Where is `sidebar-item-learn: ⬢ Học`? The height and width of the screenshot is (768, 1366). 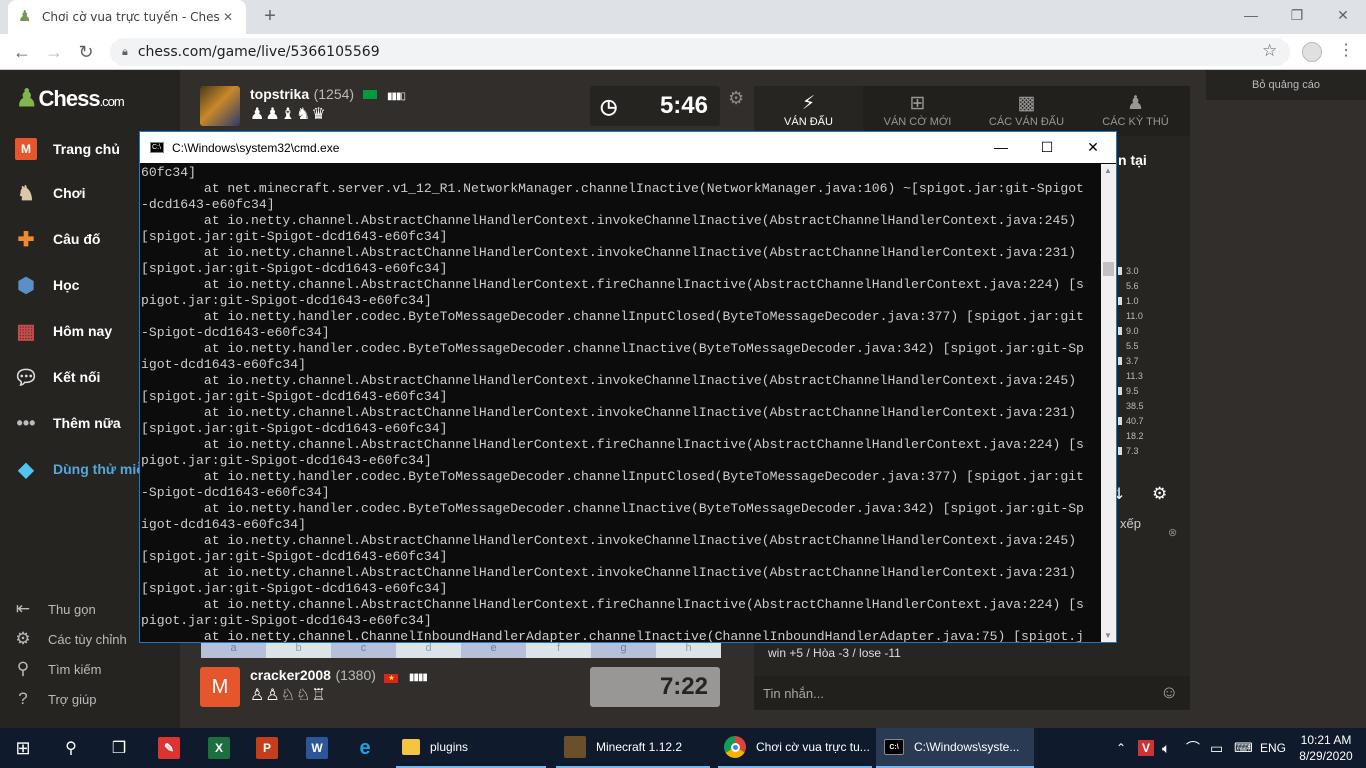 sidebar-item-learn: ⬢ Học is located at coordinates (45, 285).